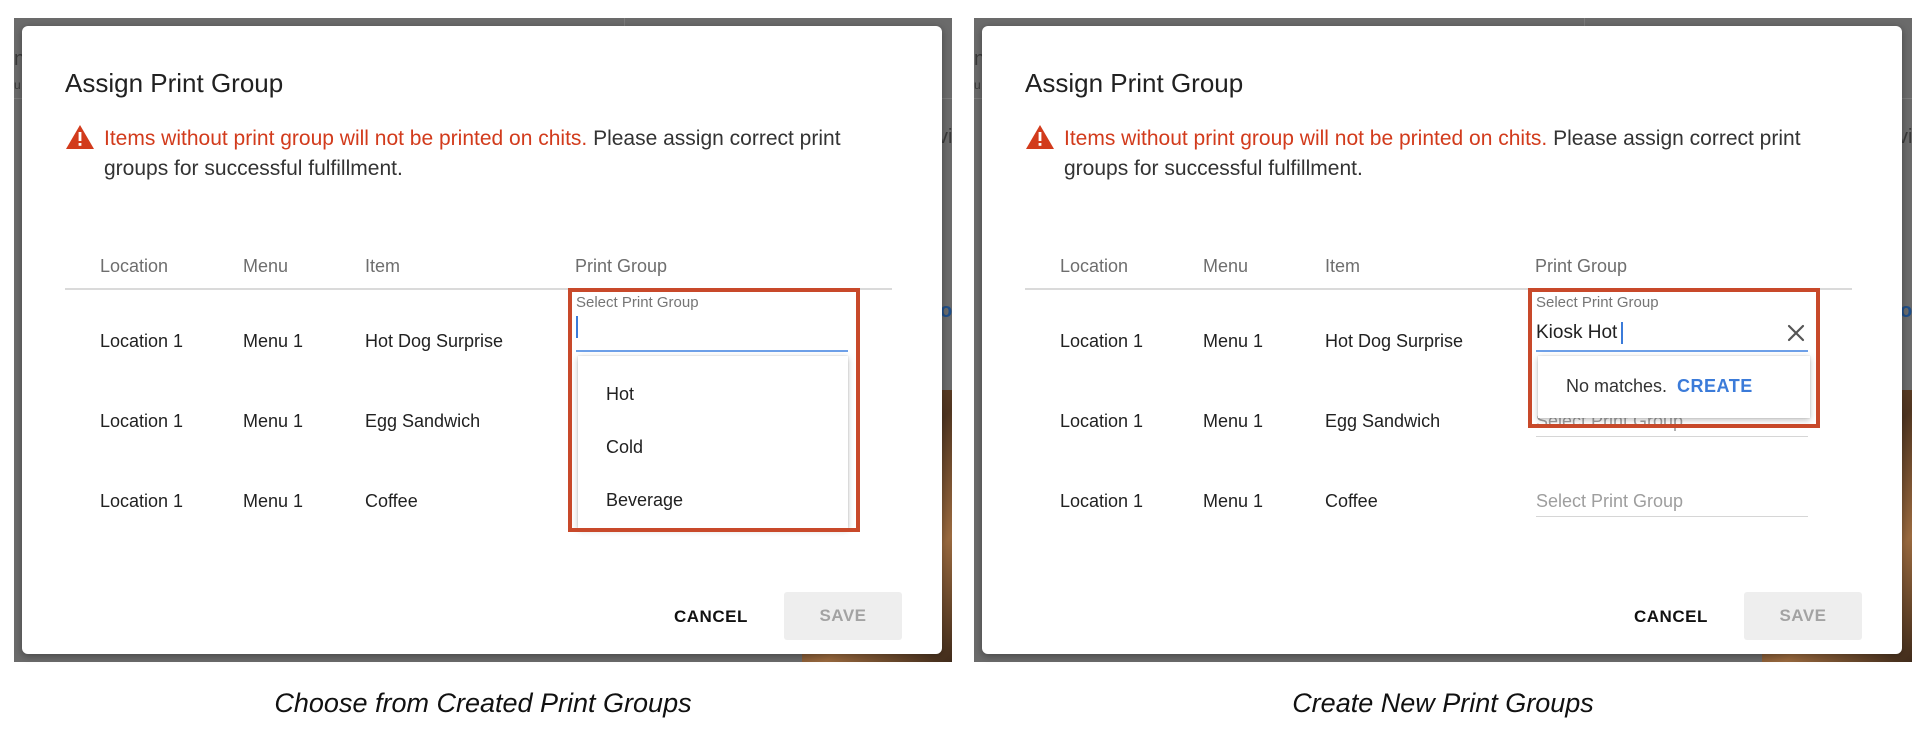 The image size is (1916, 734). What do you see at coordinates (1443, 703) in the screenshot?
I see `caption-create: Create New Print Groups` at bounding box center [1443, 703].